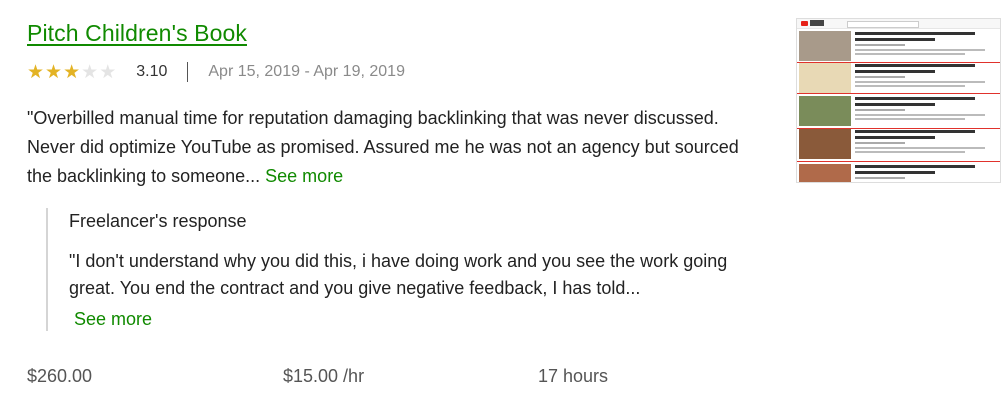  Describe the element at coordinates (573, 376) in the screenshot. I see `hours-worked: 17 hours` at that location.